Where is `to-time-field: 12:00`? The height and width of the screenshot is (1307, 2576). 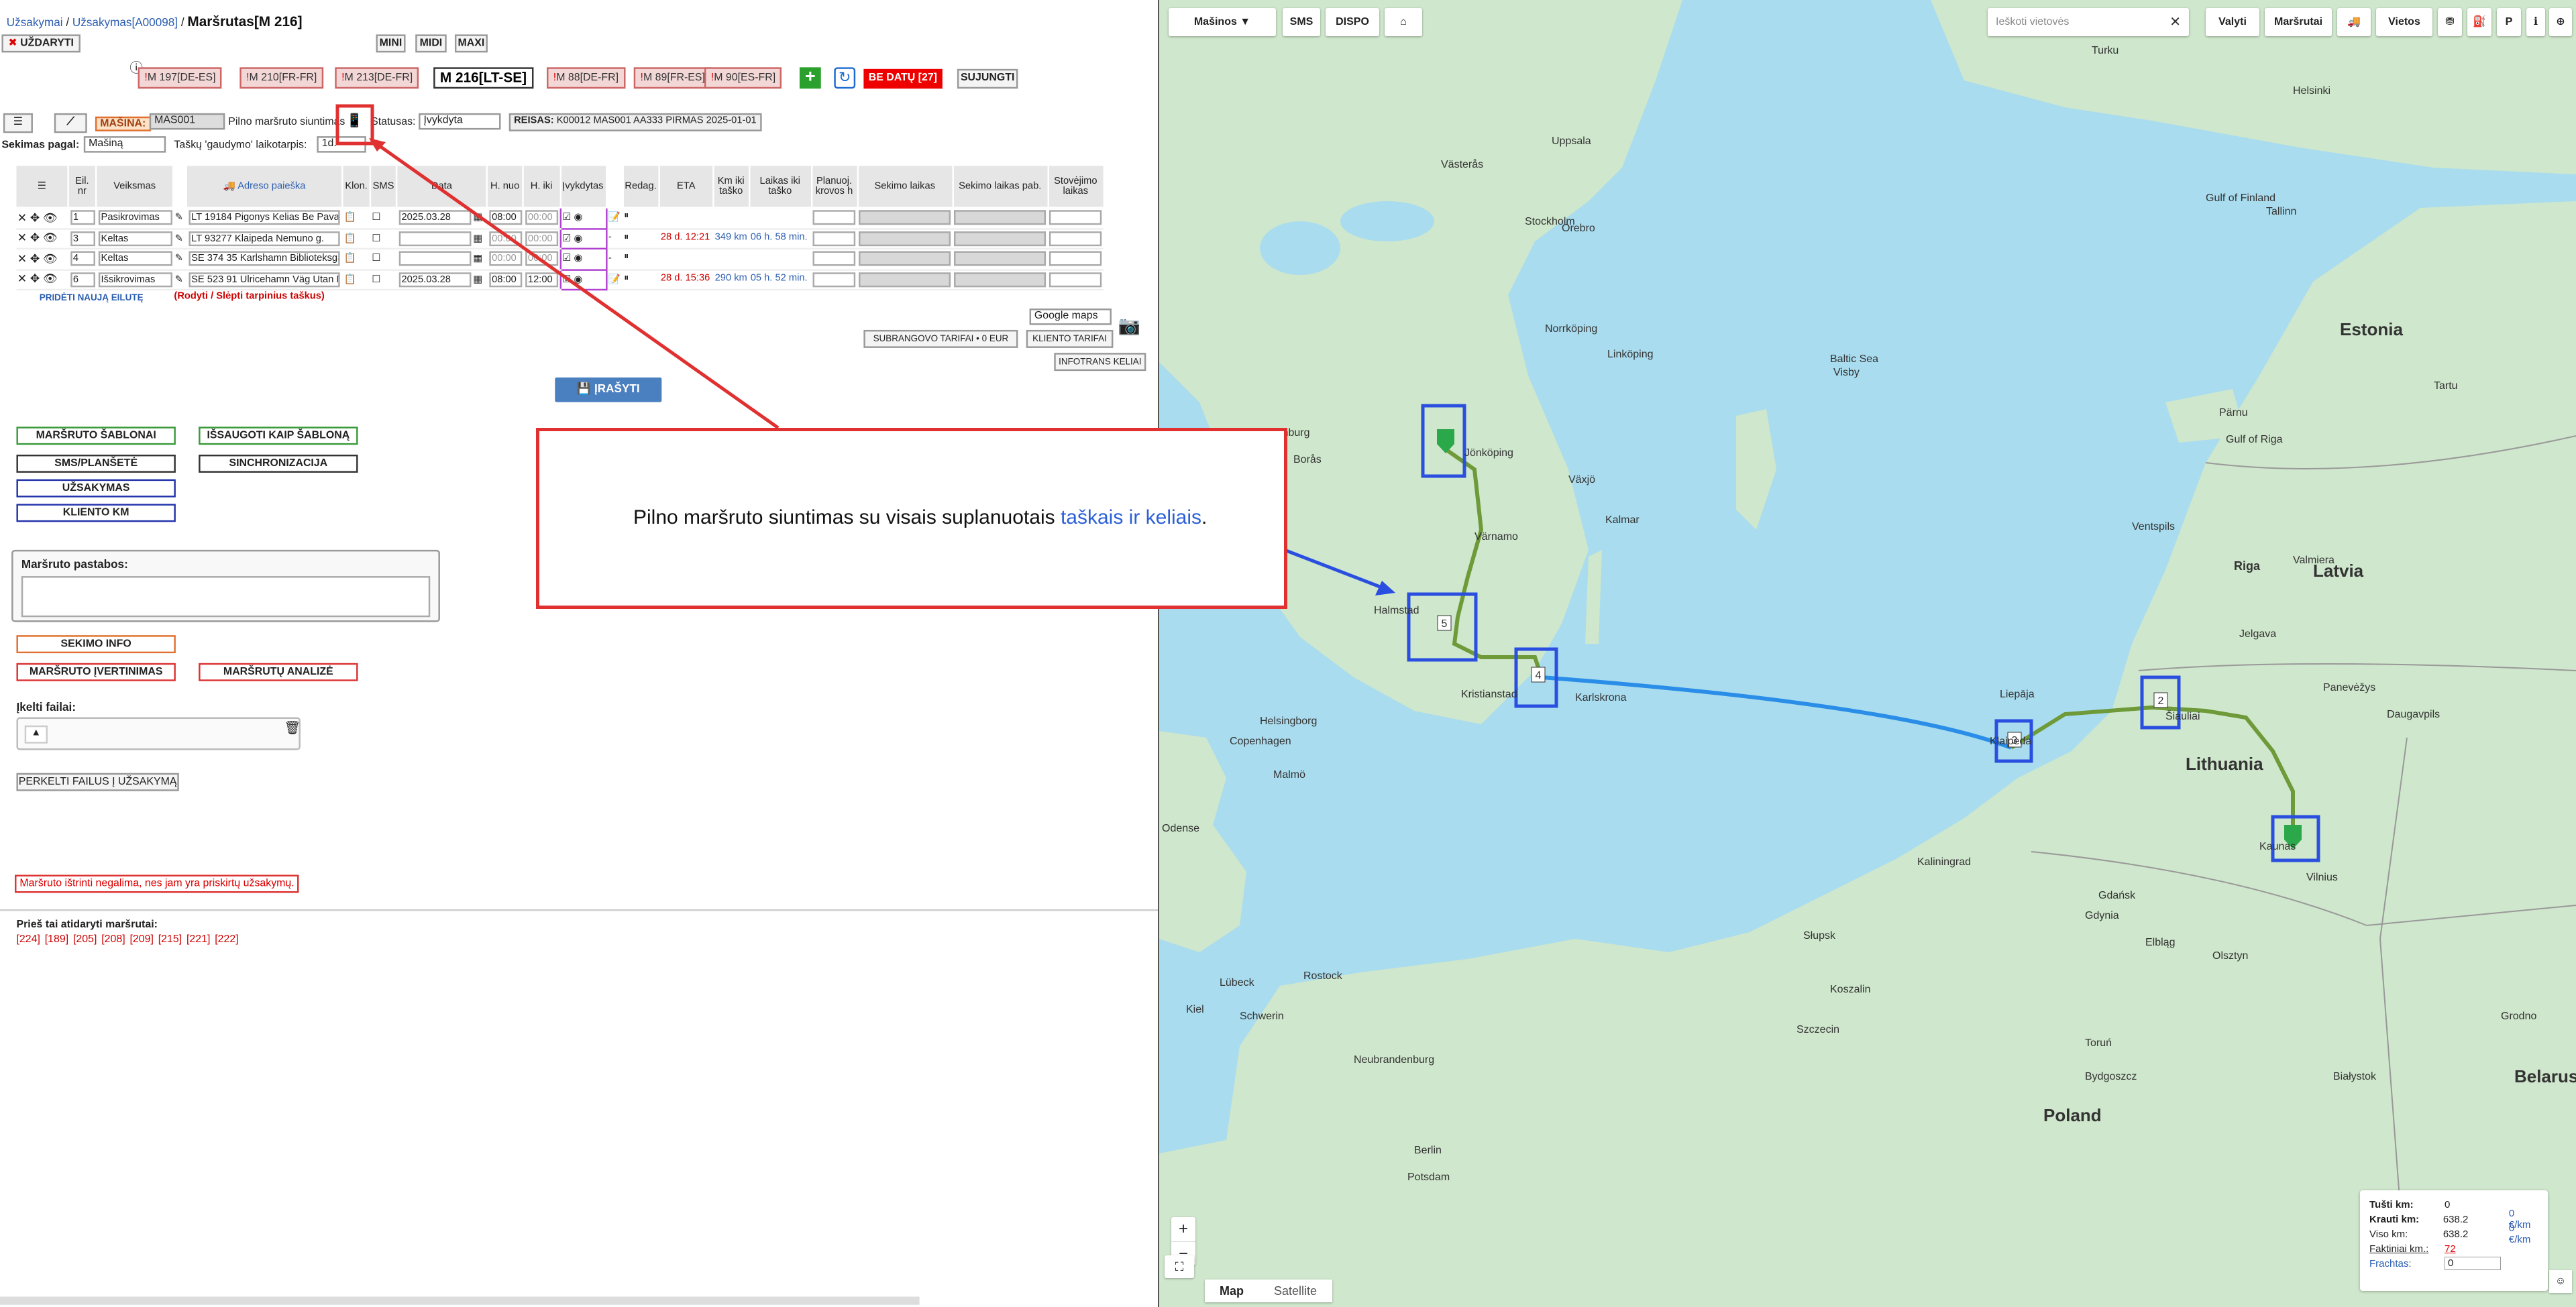
to-time-field: 12:00 is located at coordinates (541, 279).